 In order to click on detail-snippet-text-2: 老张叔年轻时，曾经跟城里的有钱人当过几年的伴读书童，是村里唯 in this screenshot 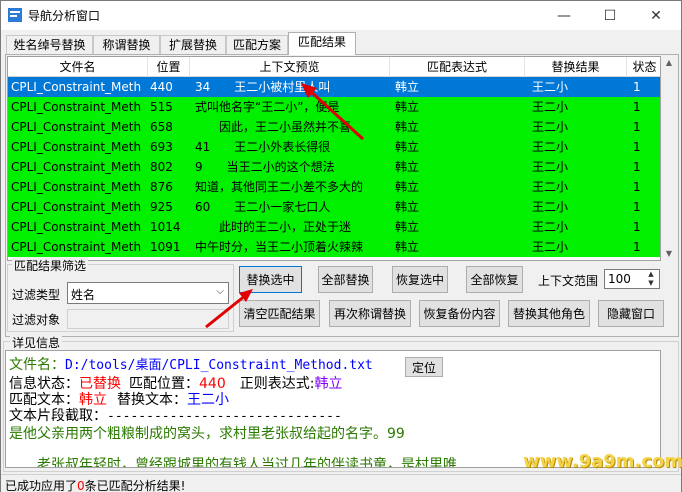, I will do `click(233, 462)`.